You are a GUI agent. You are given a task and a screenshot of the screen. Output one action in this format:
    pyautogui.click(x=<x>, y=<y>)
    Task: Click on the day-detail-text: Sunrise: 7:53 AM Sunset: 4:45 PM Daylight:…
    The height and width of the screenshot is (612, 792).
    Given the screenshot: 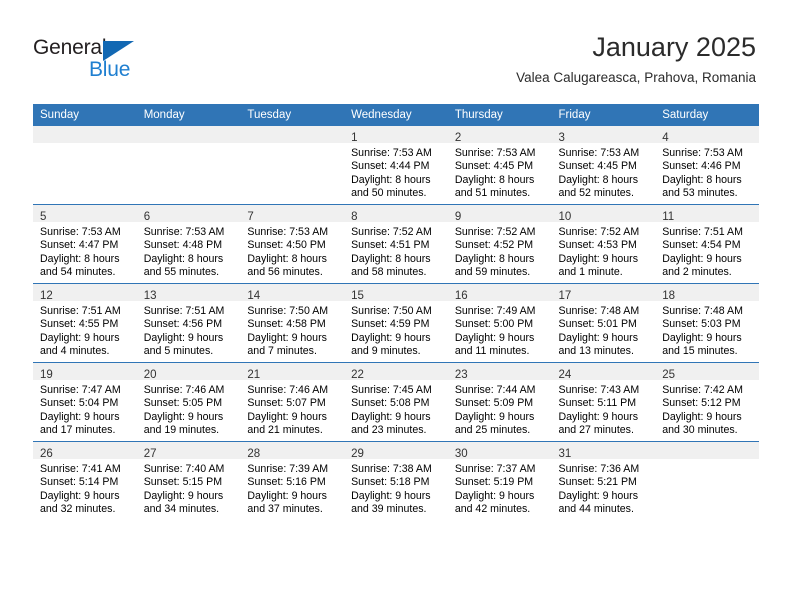 What is the action you would take?
    pyautogui.click(x=500, y=171)
    